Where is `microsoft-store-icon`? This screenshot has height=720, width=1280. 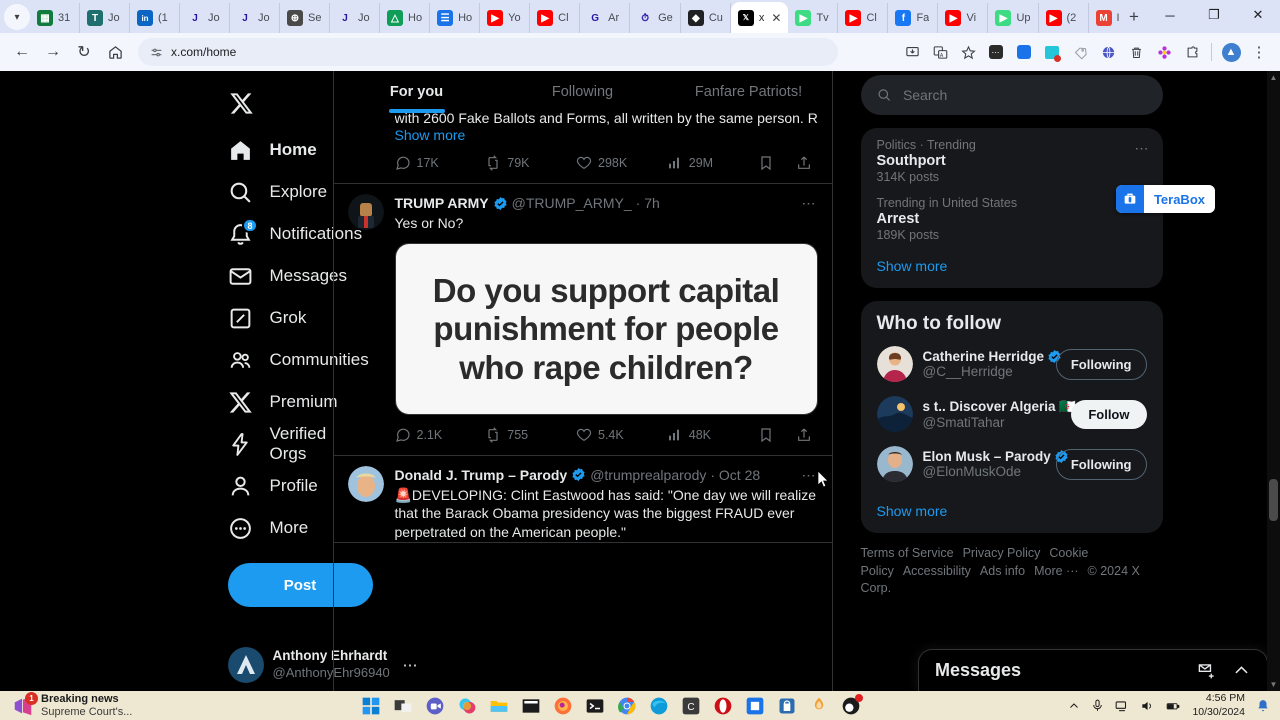 microsoft-store-icon is located at coordinates (787, 706).